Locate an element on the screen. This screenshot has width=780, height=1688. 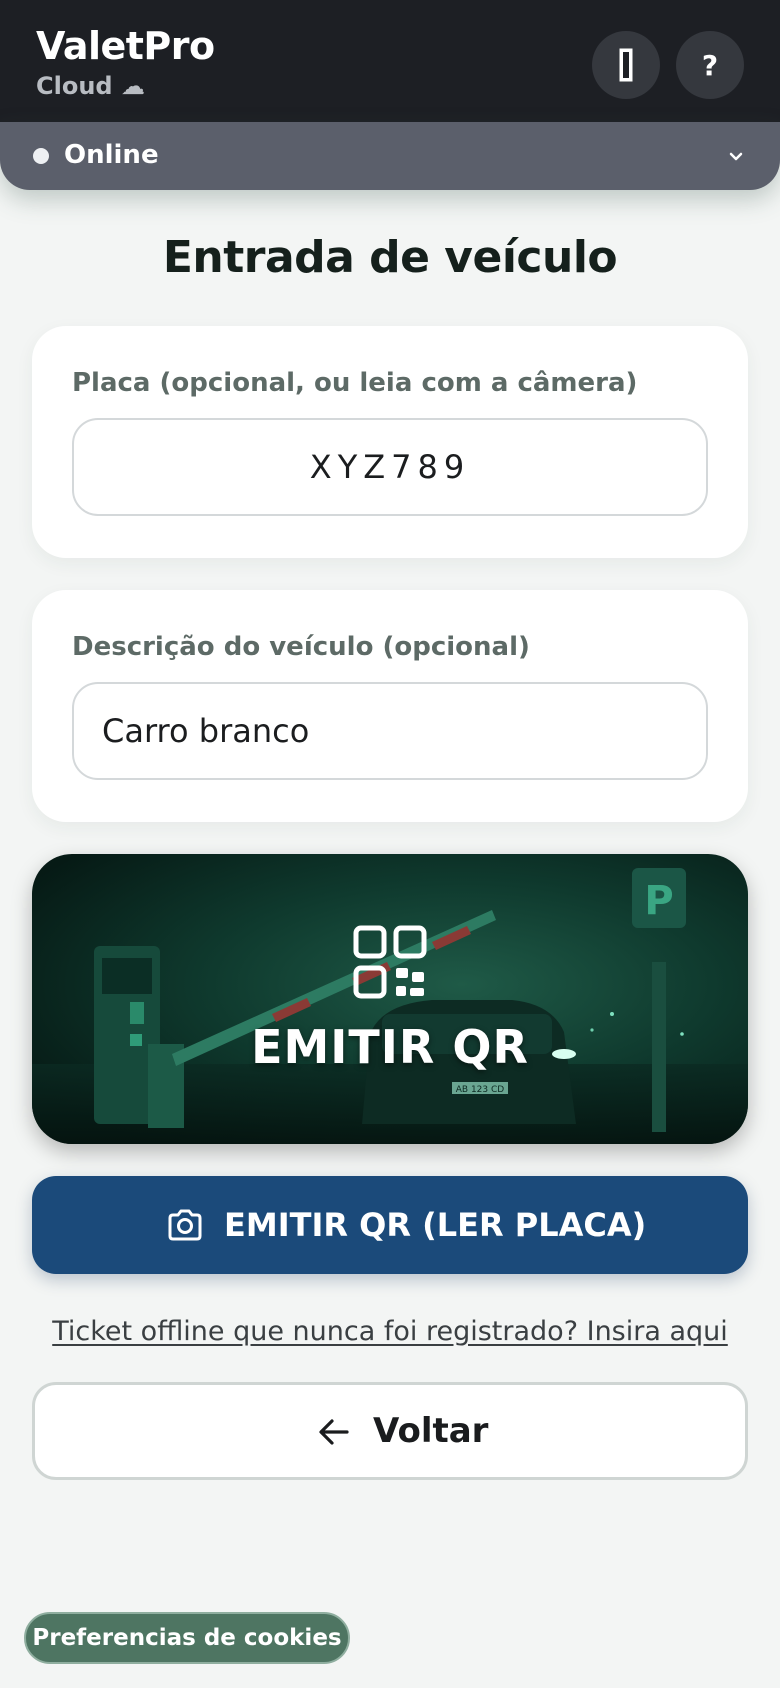
camera-icon is located at coordinates (185, 1225).